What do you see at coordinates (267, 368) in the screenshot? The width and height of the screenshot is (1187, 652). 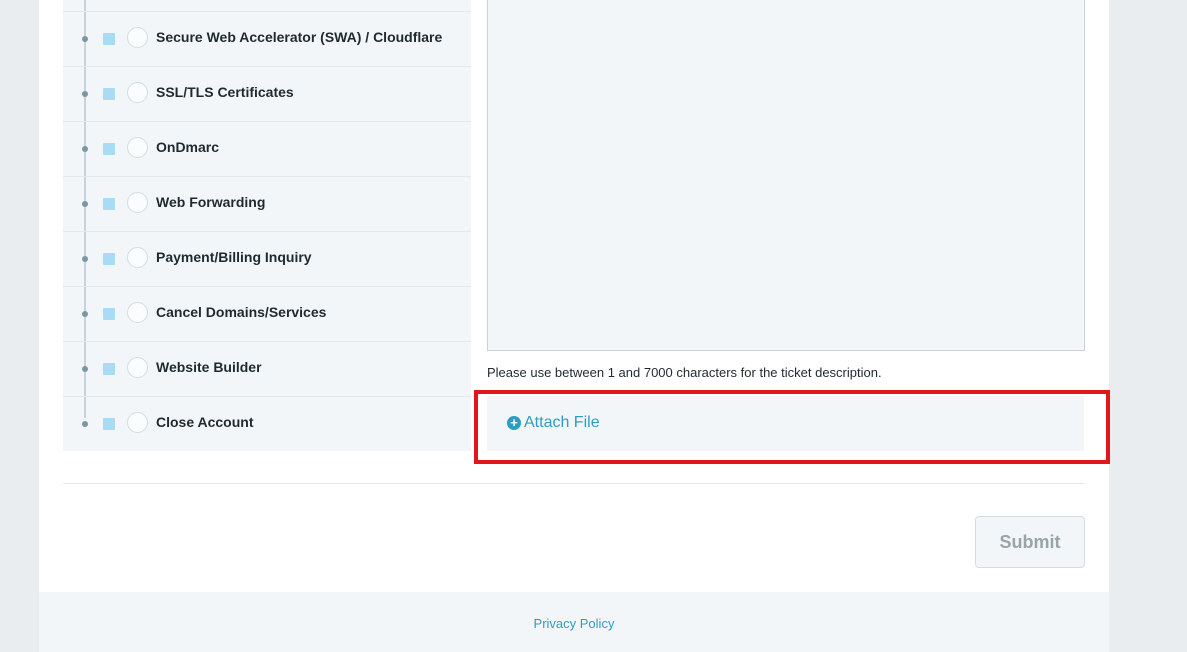 I see `category-item-website-builder: Website Builder` at bounding box center [267, 368].